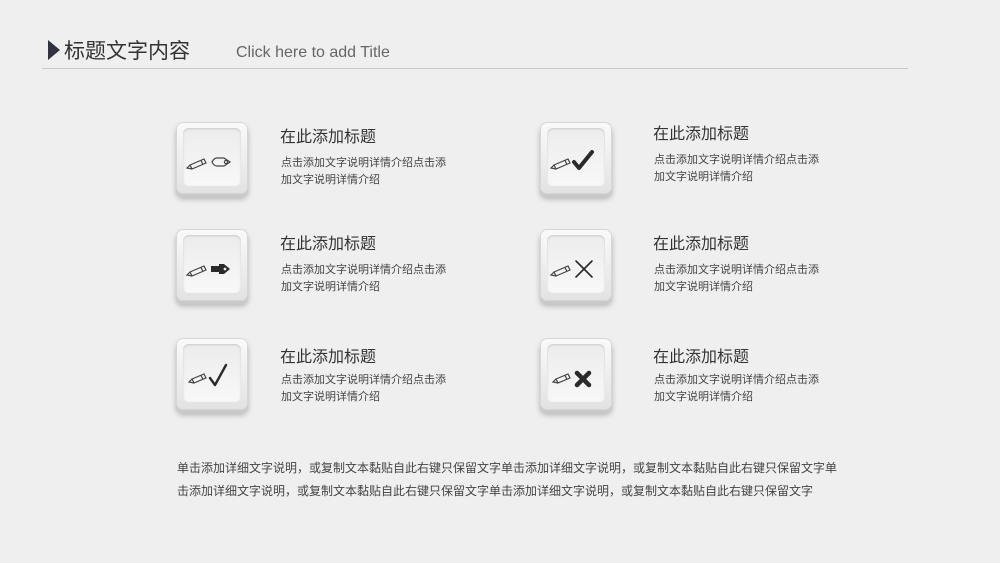 The height and width of the screenshot is (563, 1000). I want to click on pencil-check-icon, so click(207, 375).